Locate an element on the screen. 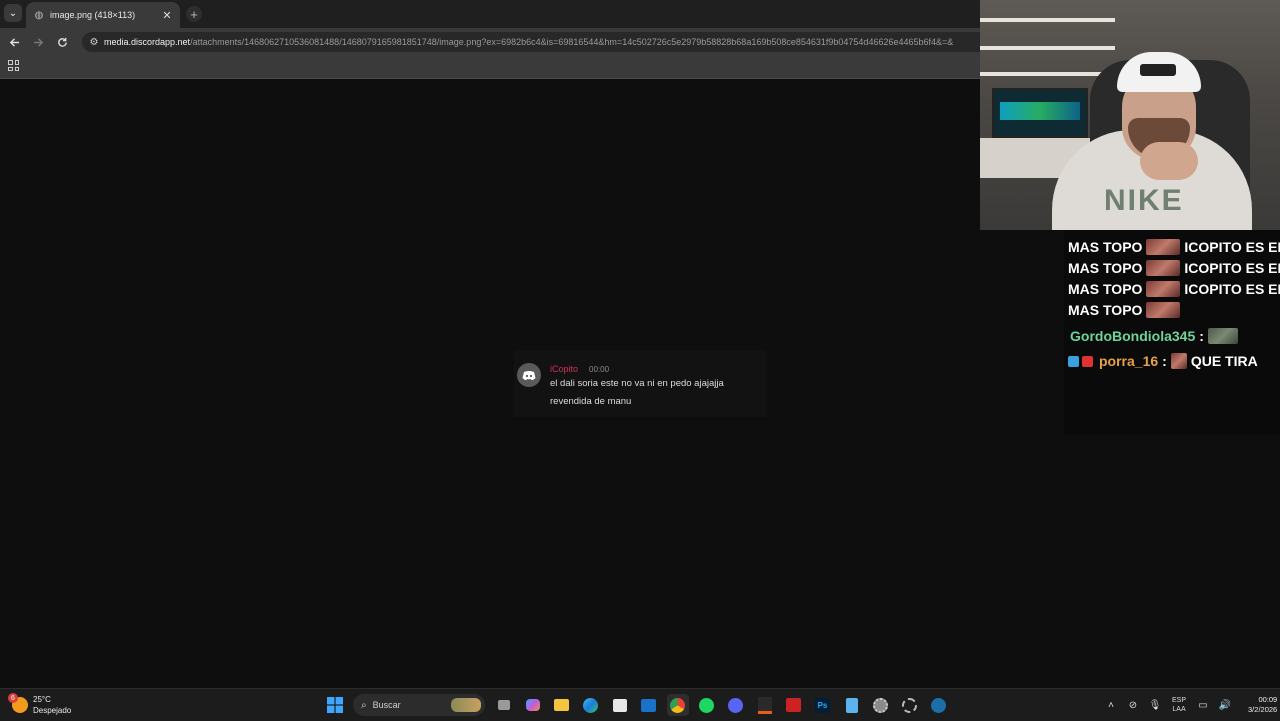 This screenshot has height=721, width=1280. microphone-icon: 🎙 is located at coordinates (1155, 705).